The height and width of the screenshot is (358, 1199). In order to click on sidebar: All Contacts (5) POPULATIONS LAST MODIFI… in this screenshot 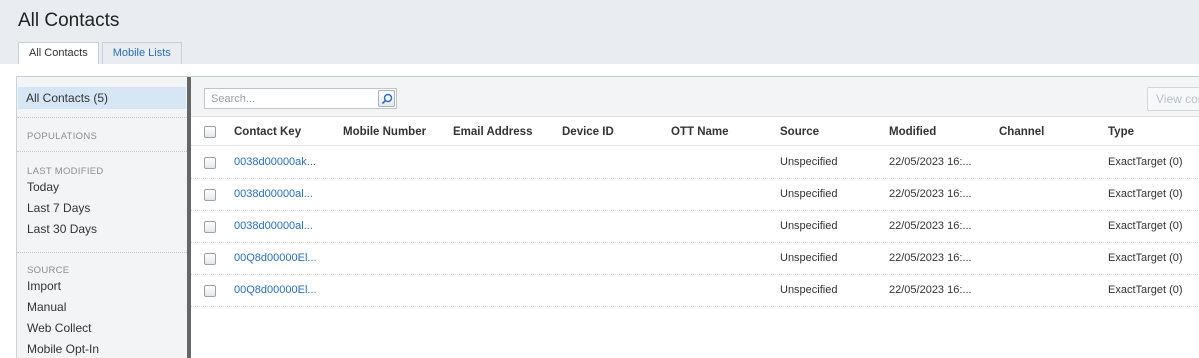, I will do `click(102, 217)`.